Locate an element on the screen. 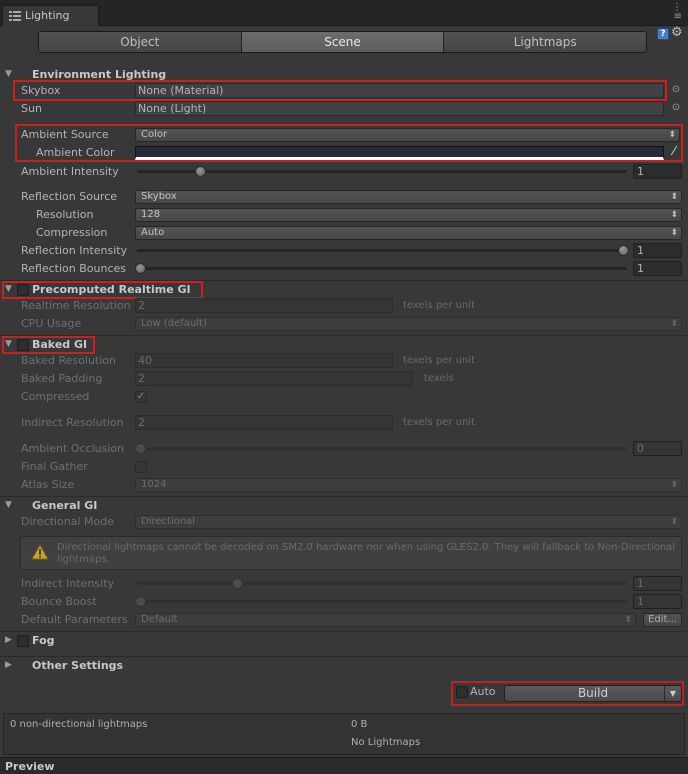 The image size is (688, 774). ambient-intensity-value: 1 is located at coordinates (657, 171).